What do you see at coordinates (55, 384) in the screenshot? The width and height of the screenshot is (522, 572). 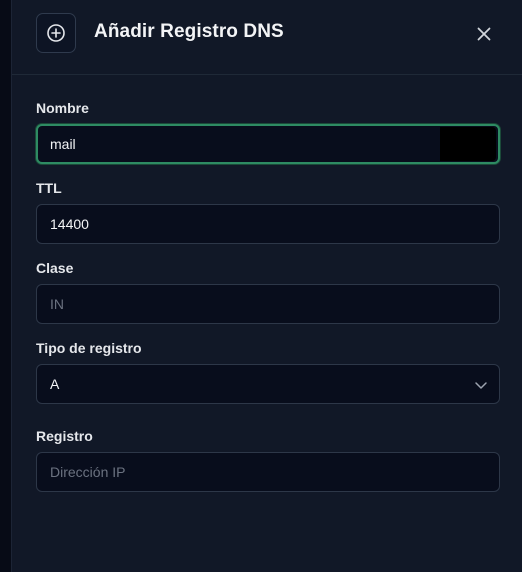 I see `tipo-selected-value: A` at bounding box center [55, 384].